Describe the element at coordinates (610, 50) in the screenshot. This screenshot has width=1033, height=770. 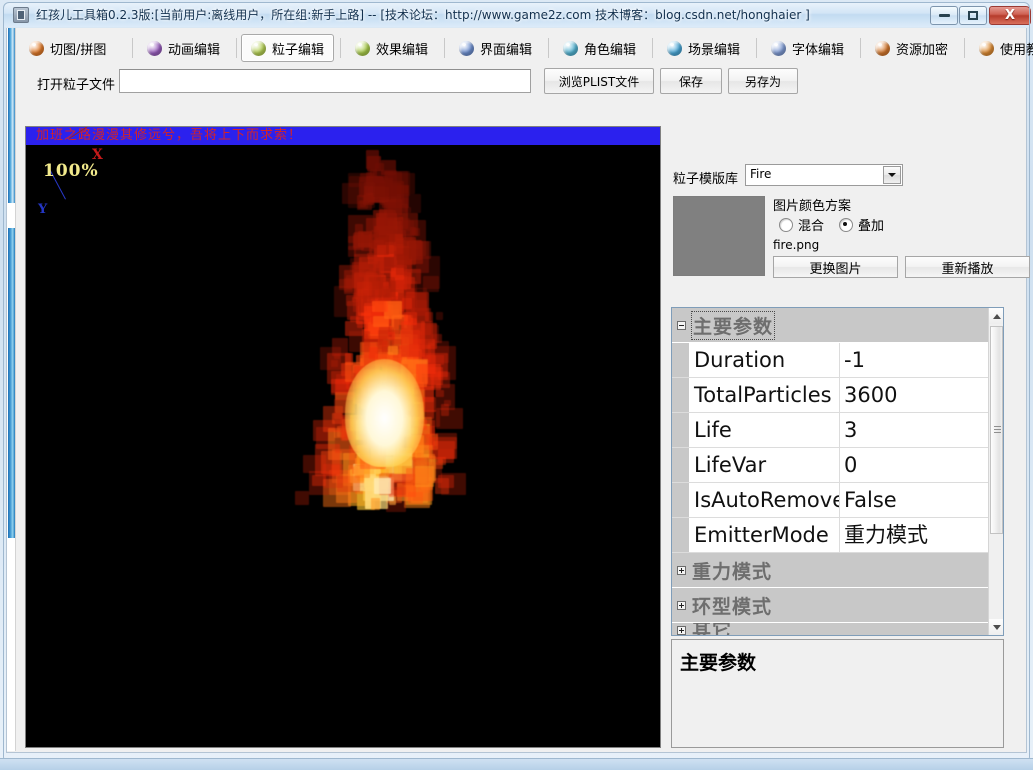
I see `tab-label: 角色编辑` at that location.